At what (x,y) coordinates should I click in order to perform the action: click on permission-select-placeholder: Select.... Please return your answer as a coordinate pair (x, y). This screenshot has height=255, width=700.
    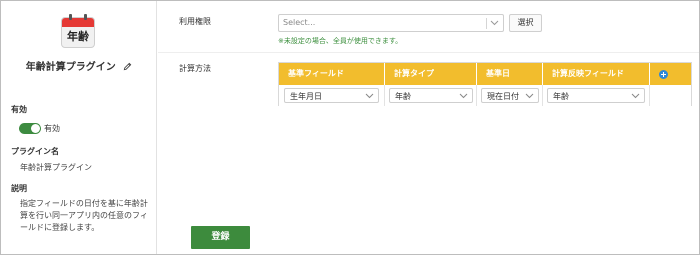
    Looking at the image, I should click on (299, 22).